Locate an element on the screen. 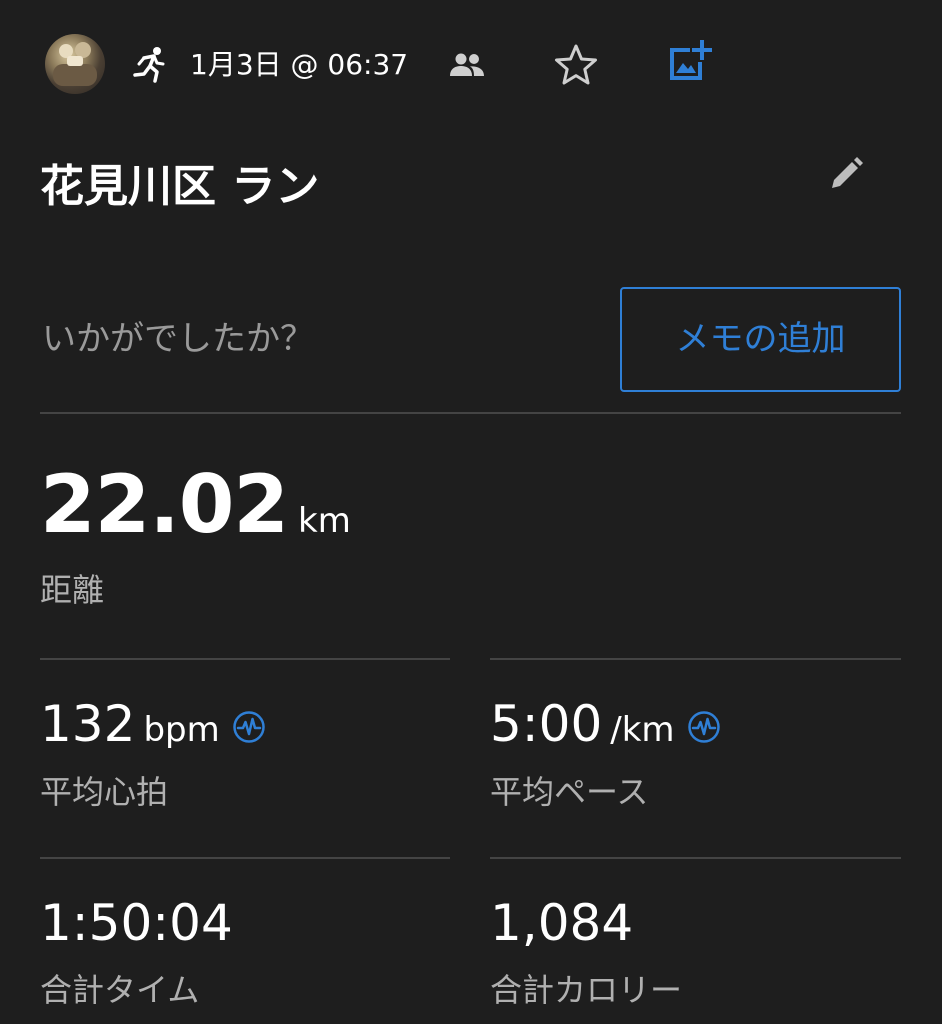 The width and height of the screenshot is (942, 1024). heart-rate-label: 平均心拍 is located at coordinates (104, 792).